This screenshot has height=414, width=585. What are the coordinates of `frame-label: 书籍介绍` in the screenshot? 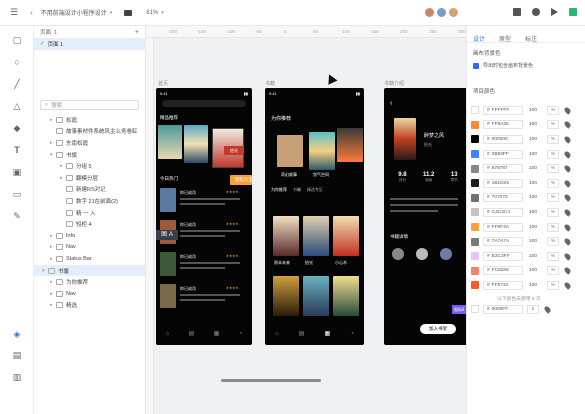 It's located at (394, 83).